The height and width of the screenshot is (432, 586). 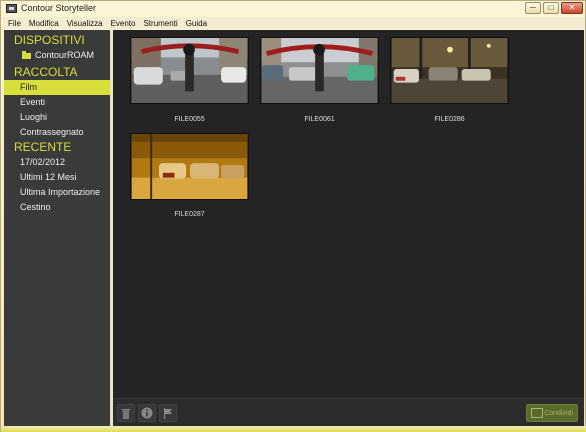 I want to click on collection-header: RACCOLTA, so click(x=46, y=72).